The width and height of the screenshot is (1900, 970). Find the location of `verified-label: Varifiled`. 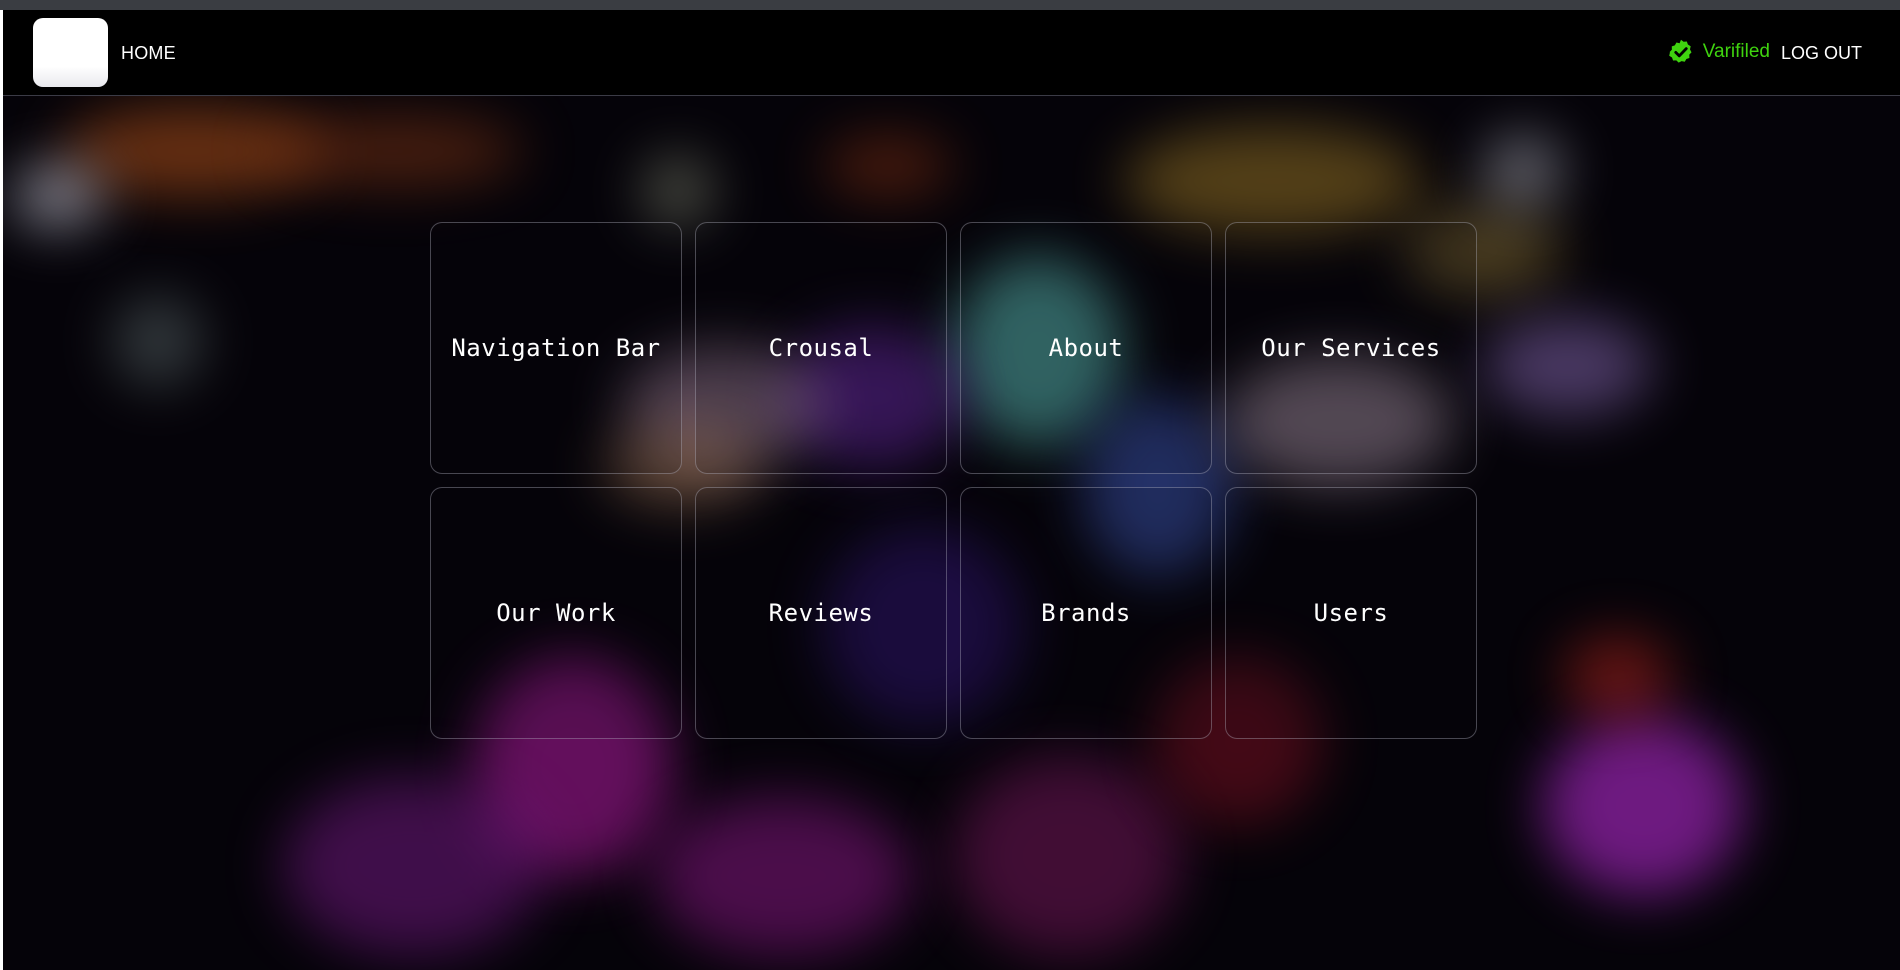

verified-label: Varifiled is located at coordinates (1736, 51).